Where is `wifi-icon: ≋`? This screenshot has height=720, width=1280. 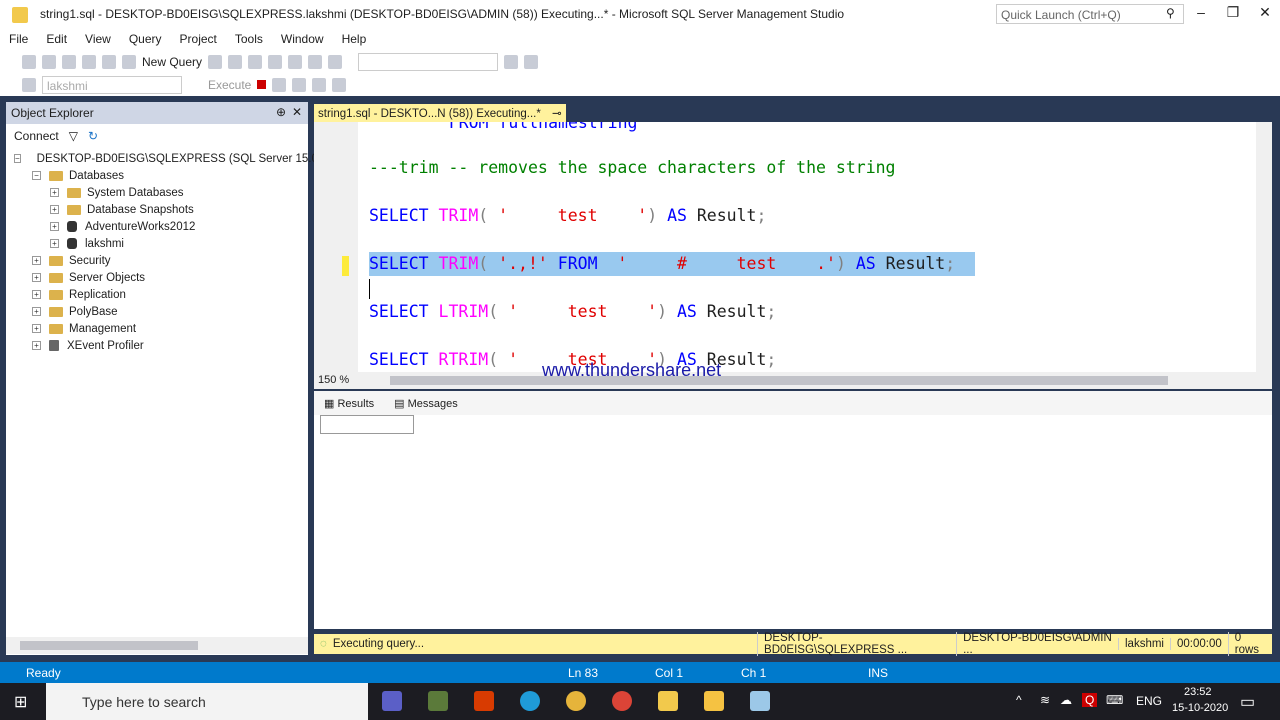 wifi-icon: ≋ is located at coordinates (1045, 700).